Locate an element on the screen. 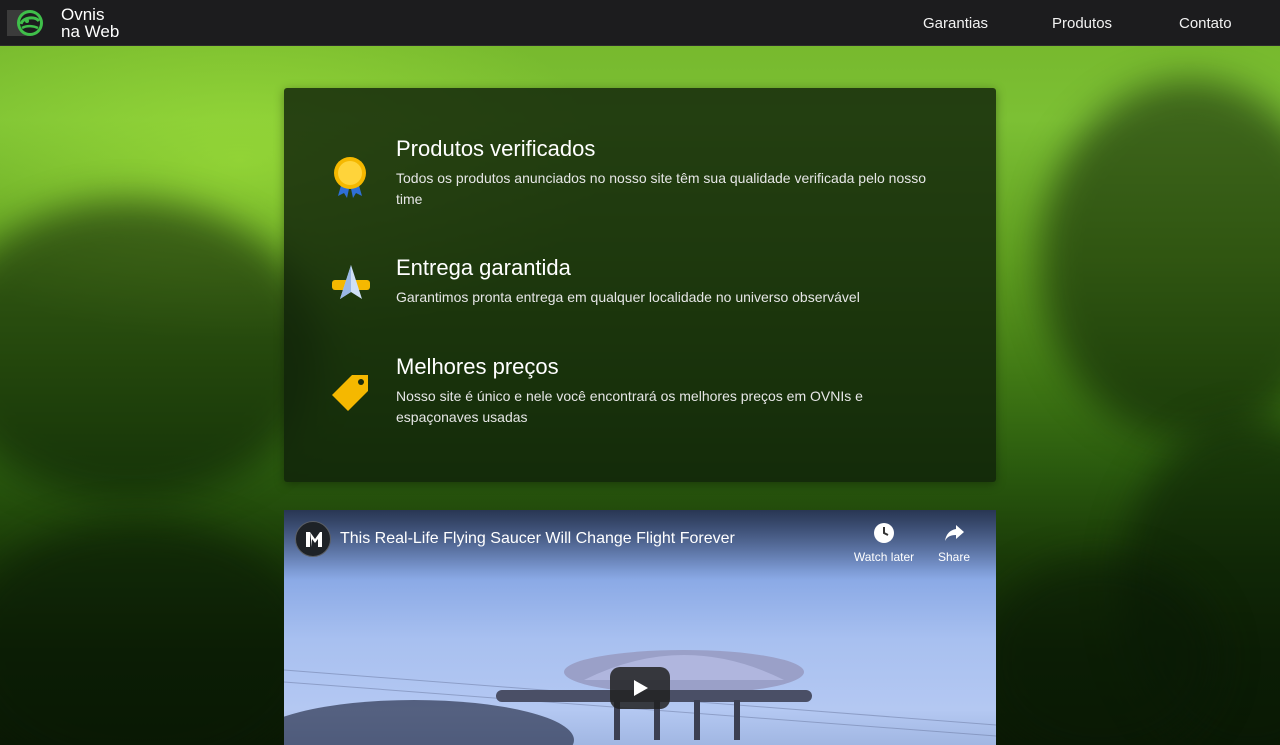  watch-later-label: Watch later is located at coordinates (884, 557).